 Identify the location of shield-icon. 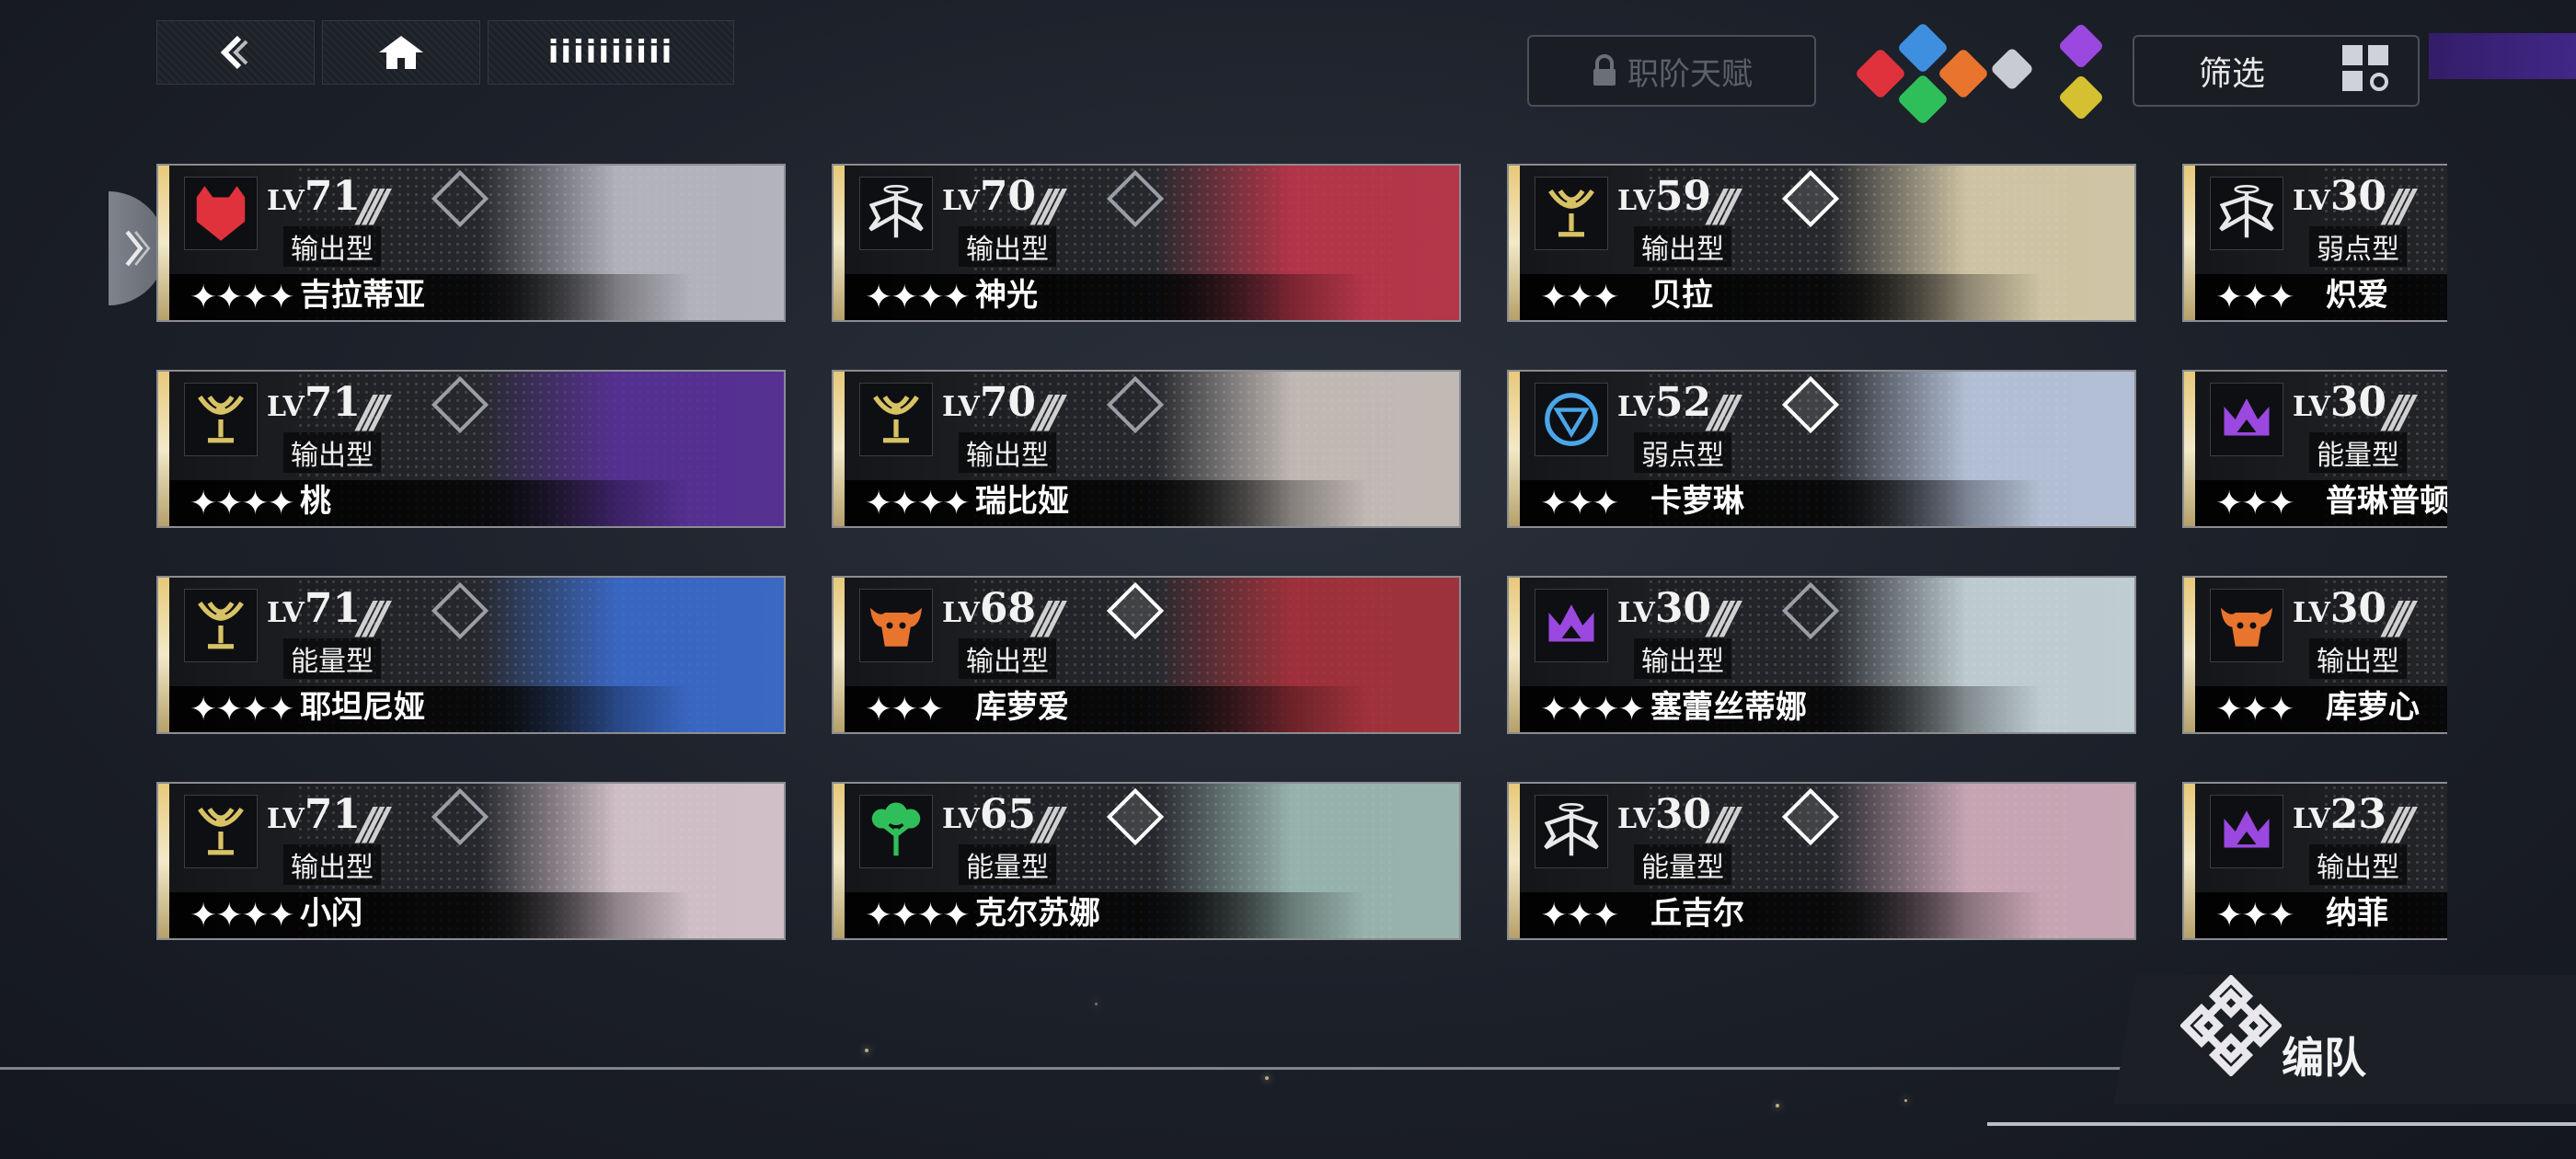
(1571, 419).